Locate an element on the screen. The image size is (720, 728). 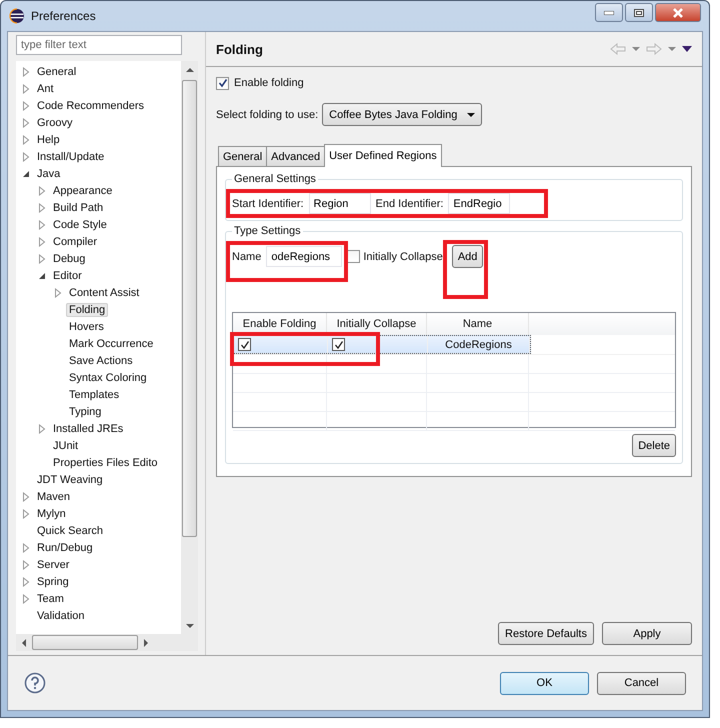
tree-item: Hovers is located at coordinates (86, 327).